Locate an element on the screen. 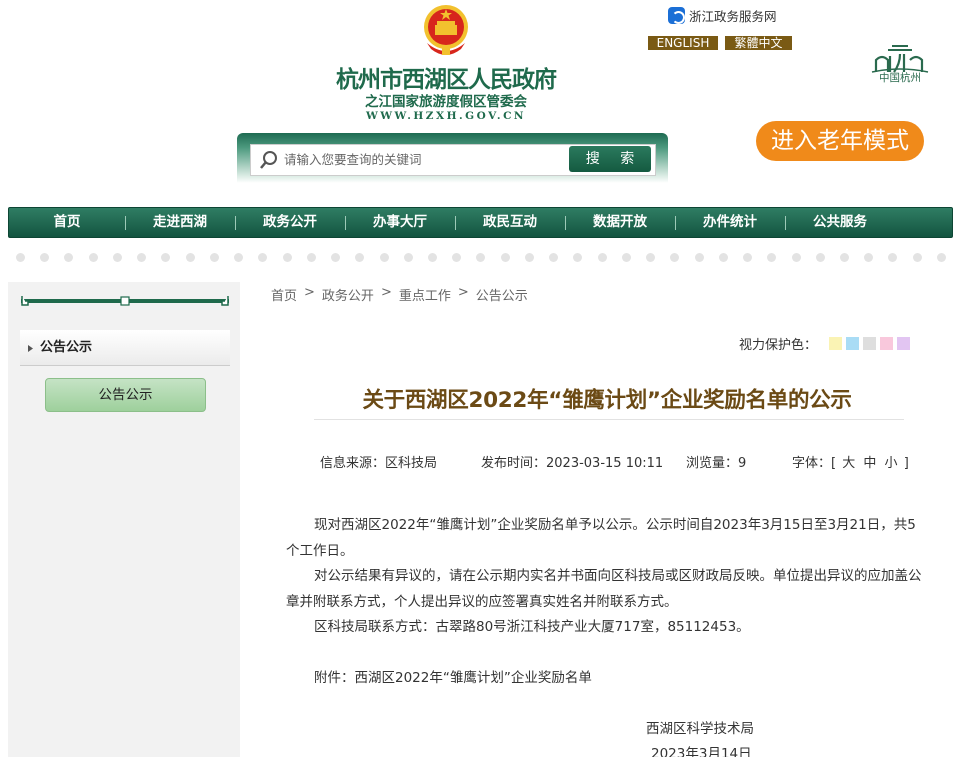 Image resolution: width=963 pixels, height=757 pixels. breadcrumb-home: 首页 is located at coordinates (284, 294).